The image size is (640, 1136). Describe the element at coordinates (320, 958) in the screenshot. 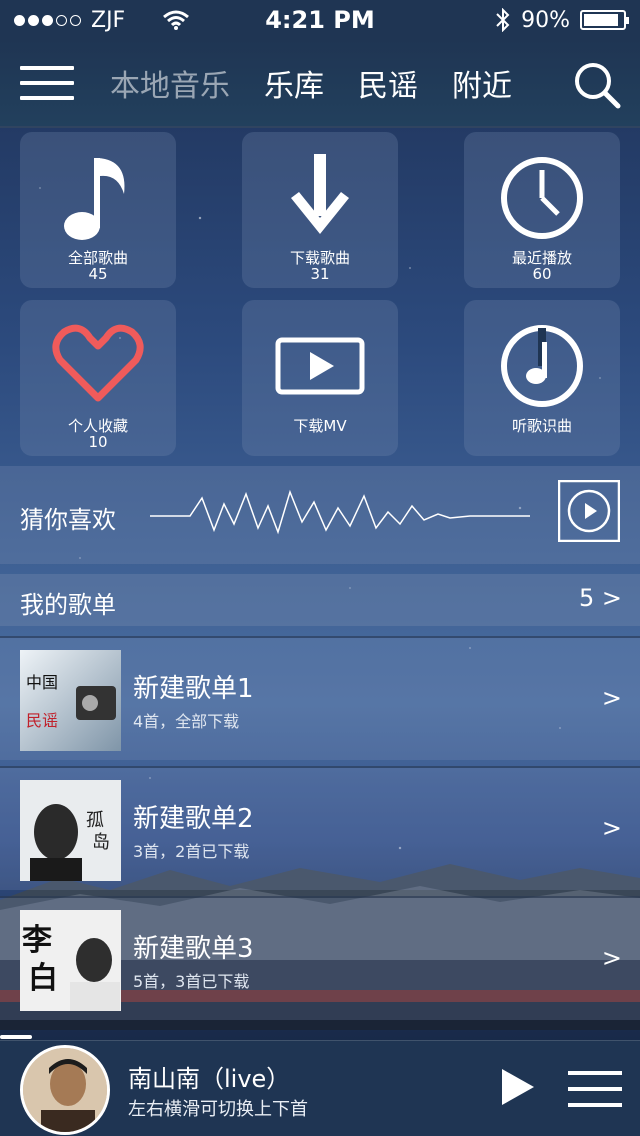

I see `playlist-row: 李 白 新建歌单3 5首，3首已下载 >` at that location.